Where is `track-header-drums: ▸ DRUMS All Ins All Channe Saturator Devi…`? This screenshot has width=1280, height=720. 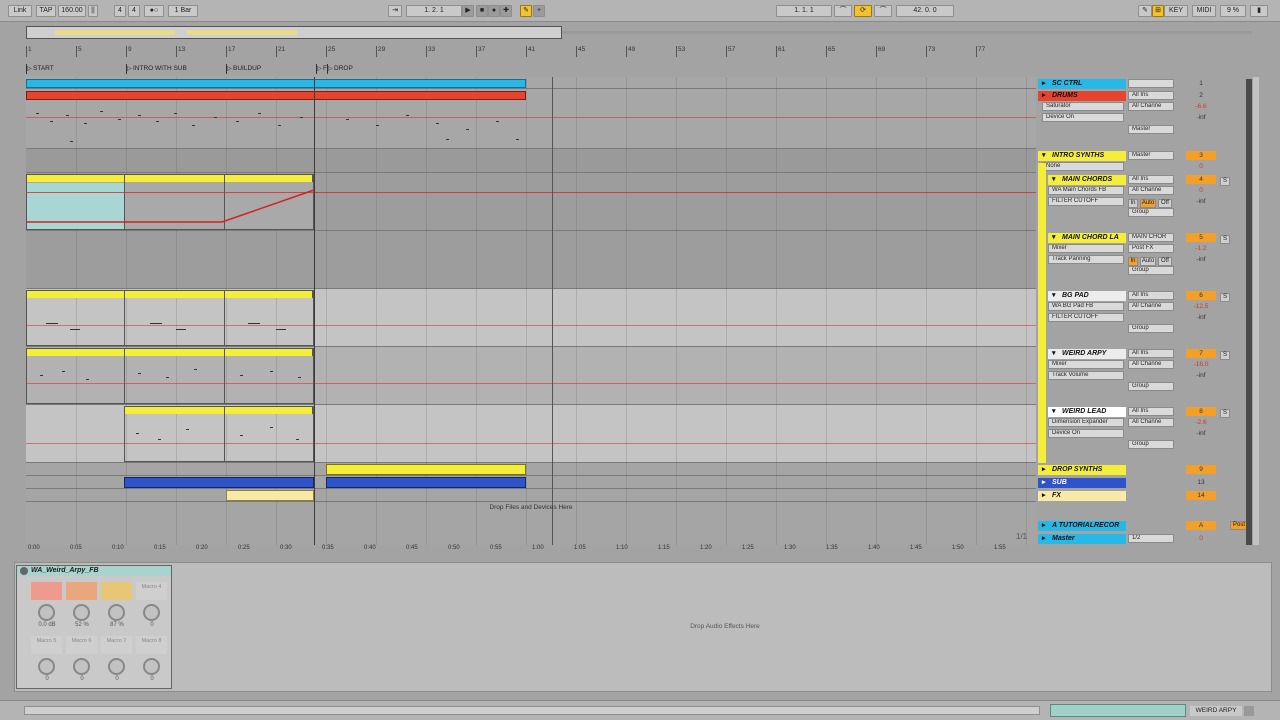
track-header-drums: ▸ DRUMS All Ins All Channe Saturator Devi… is located at coordinates (1145, 121).